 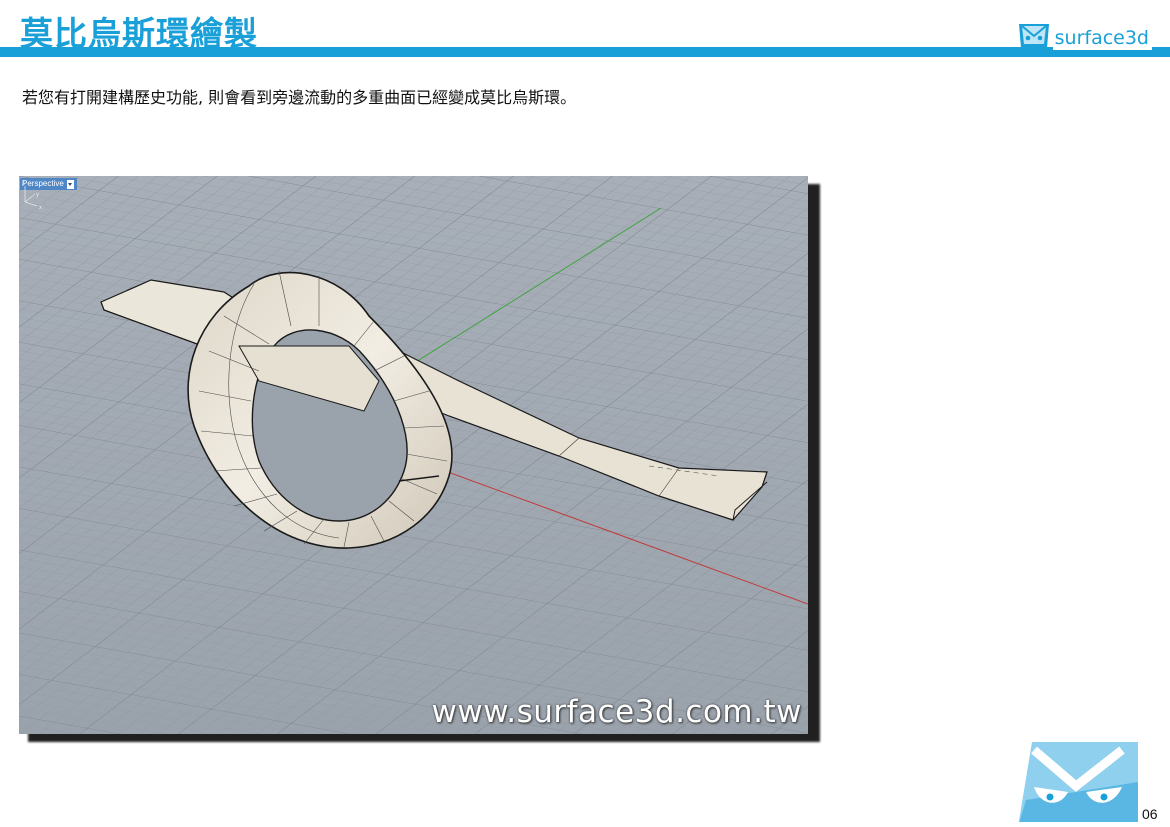 I want to click on dropdown-arrow-icon, so click(x=70, y=184).